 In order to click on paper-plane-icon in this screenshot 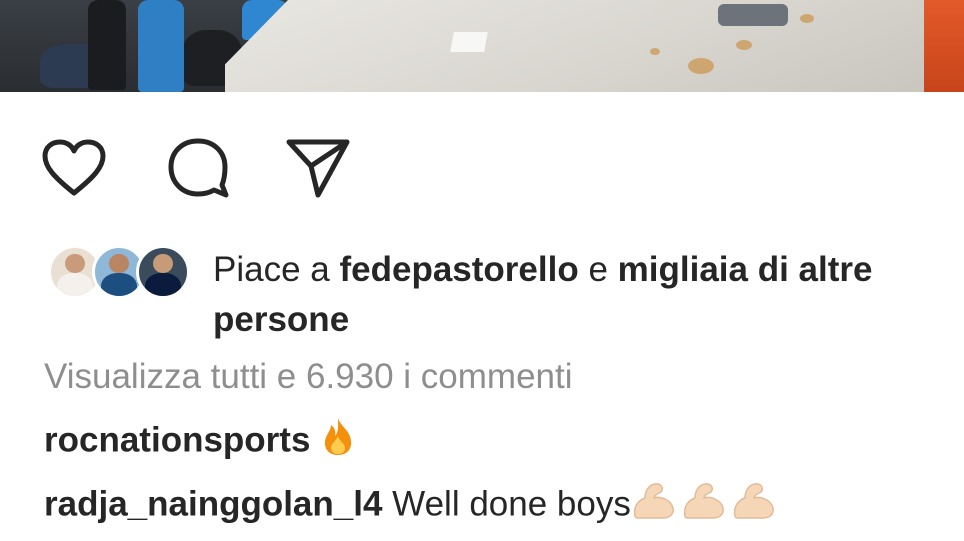, I will do `click(318, 168)`.